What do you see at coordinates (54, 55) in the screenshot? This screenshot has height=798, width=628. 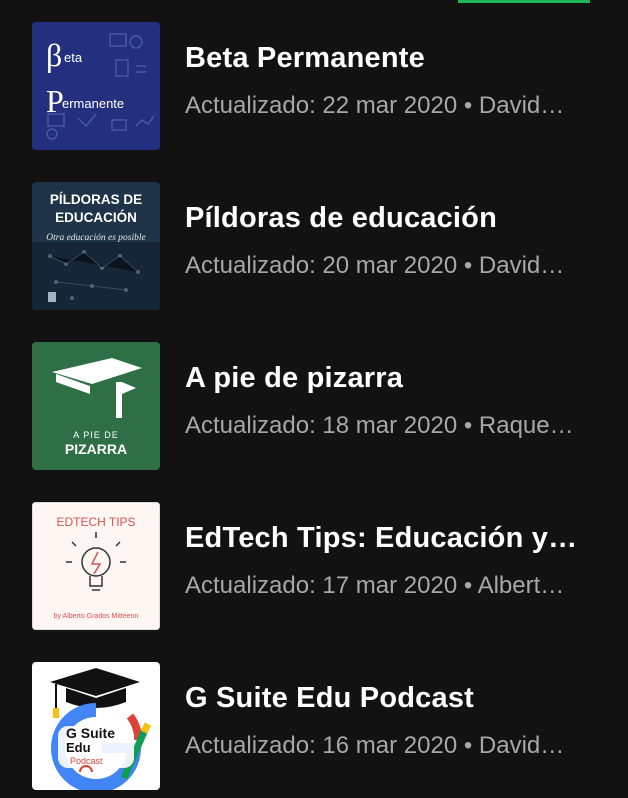 I see `svg-text: β` at bounding box center [54, 55].